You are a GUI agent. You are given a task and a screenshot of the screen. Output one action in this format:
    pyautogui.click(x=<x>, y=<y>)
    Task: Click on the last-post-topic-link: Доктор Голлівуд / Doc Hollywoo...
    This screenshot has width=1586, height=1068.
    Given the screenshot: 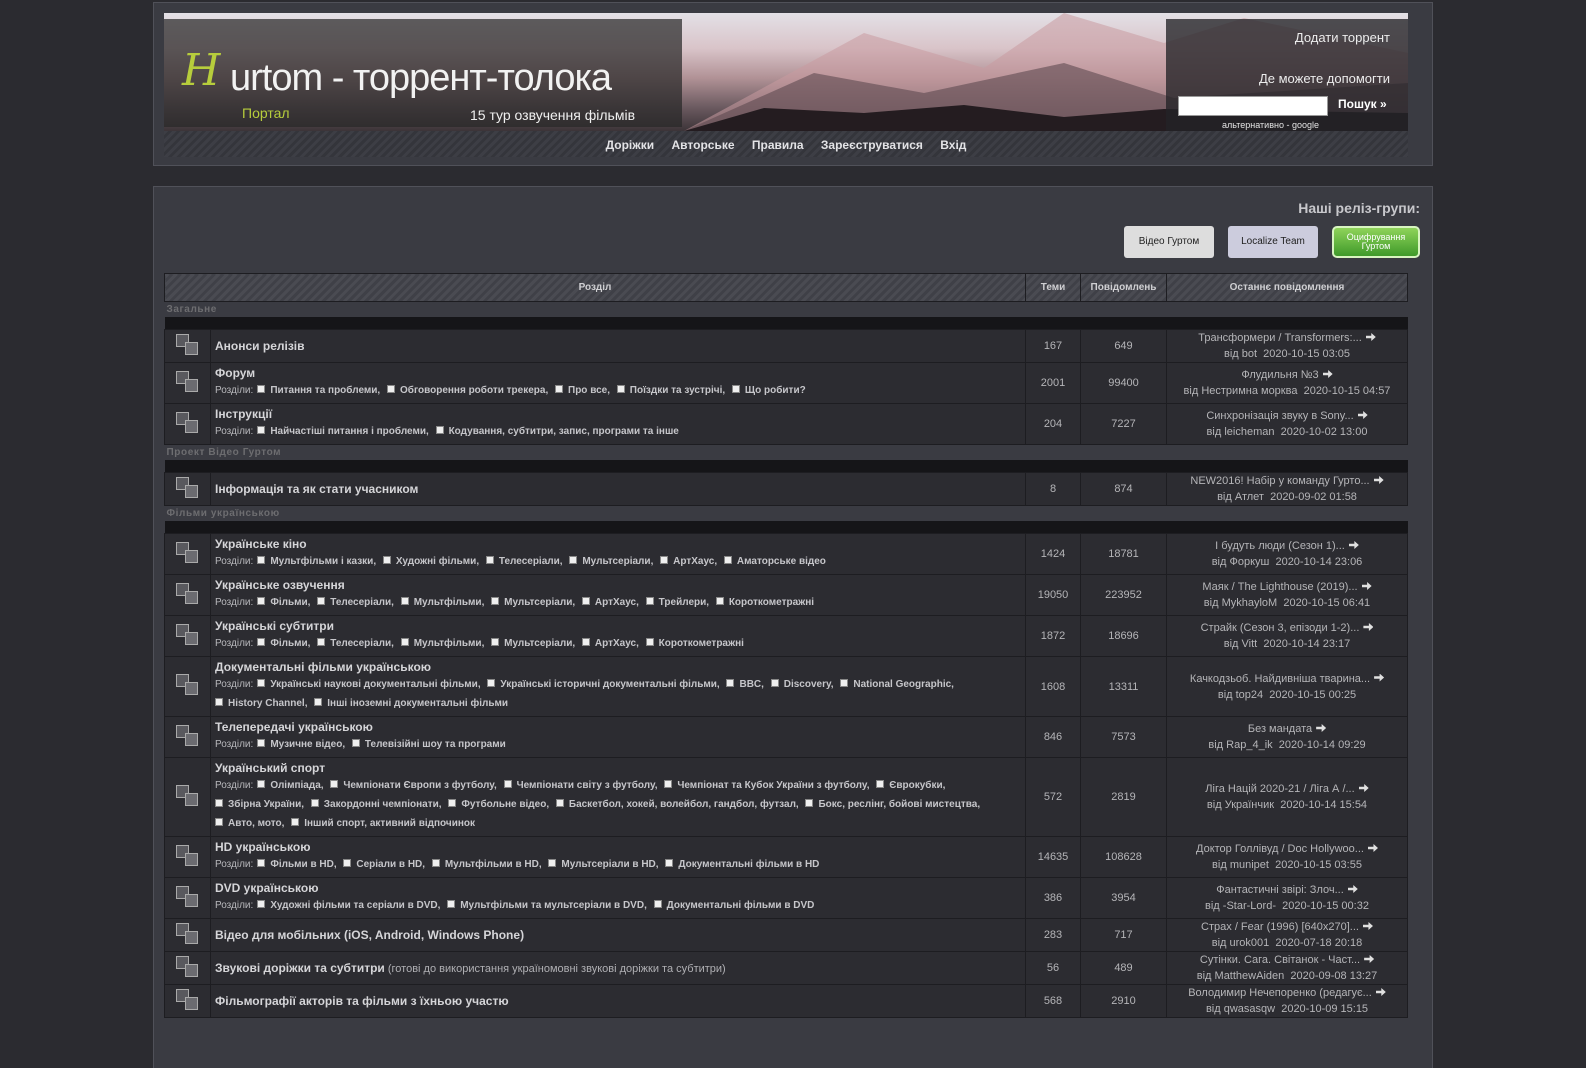 What is the action you would take?
    pyautogui.click(x=1280, y=849)
    